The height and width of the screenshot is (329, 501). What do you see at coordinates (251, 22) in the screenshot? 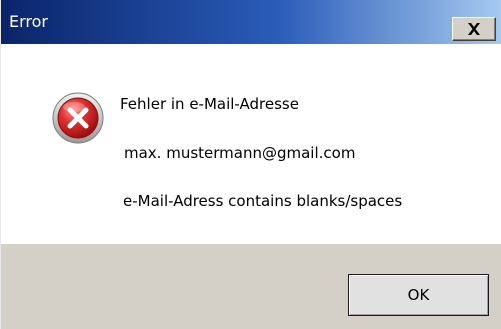
I see `title-bar: Error` at bounding box center [251, 22].